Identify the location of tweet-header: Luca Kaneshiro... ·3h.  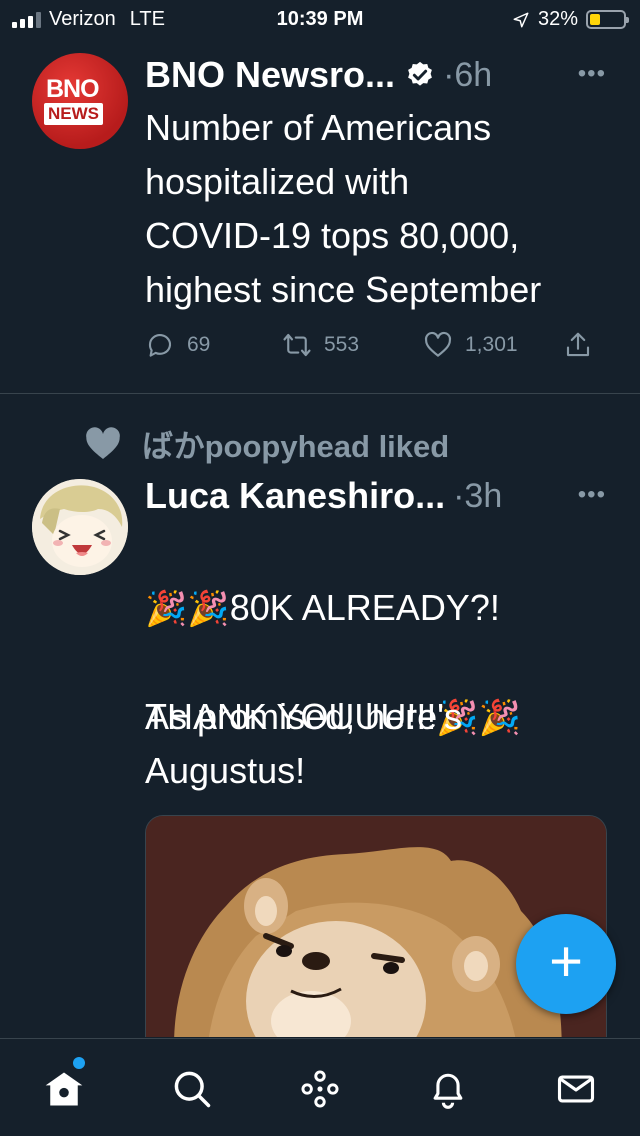
(323, 496).